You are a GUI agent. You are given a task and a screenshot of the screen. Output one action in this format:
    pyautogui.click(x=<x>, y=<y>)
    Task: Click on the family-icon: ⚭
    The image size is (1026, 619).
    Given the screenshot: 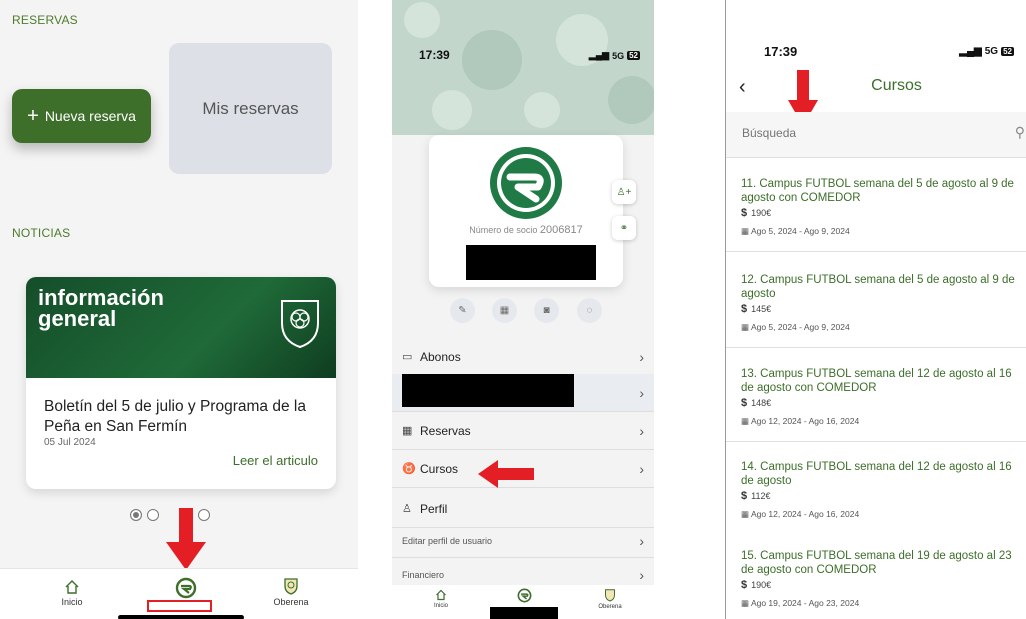 What is the action you would take?
    pyautogui.click(x=624, y=228)
    